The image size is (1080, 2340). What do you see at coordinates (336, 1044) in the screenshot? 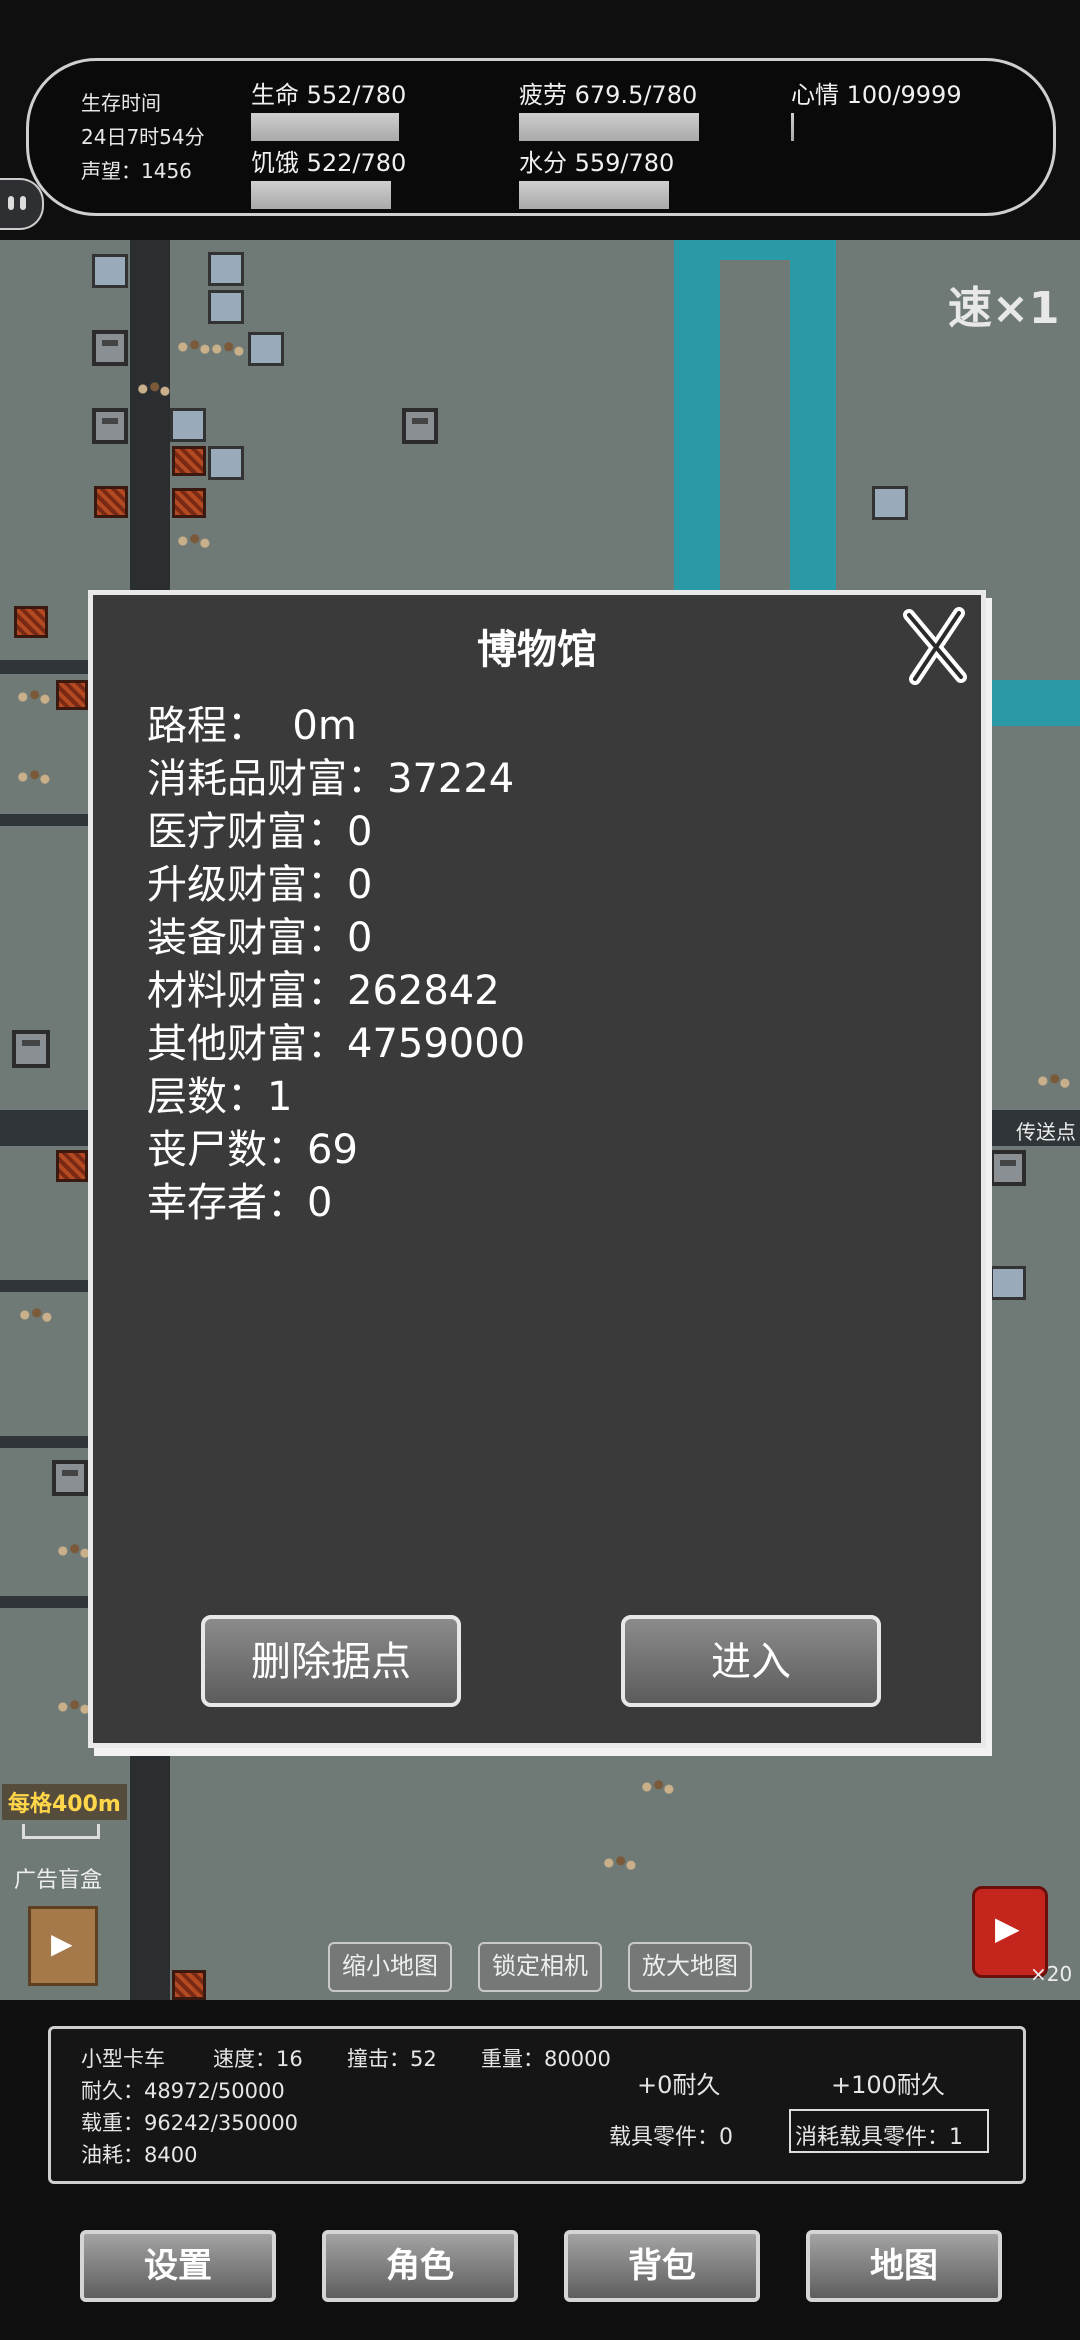
I see `info-other: 其他财富：4759000` at bounding box center [336, 1044].